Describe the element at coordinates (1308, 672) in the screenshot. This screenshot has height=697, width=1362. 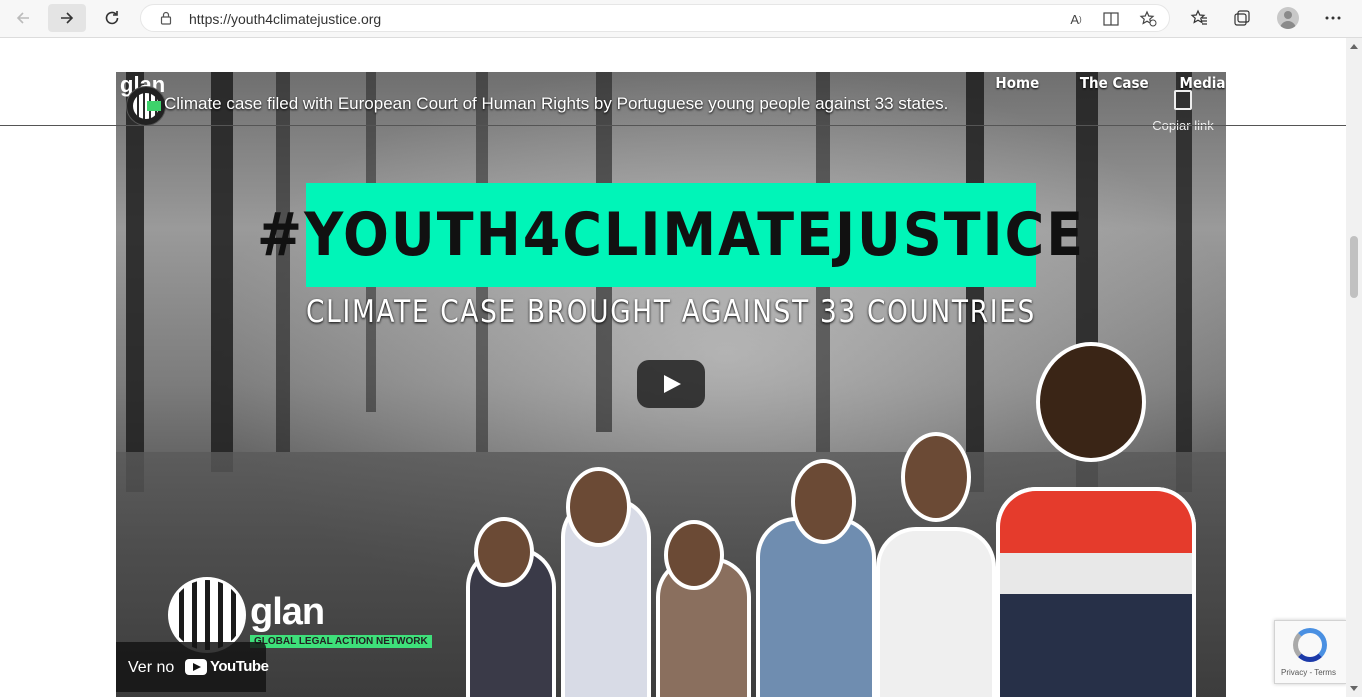
I see `recaptcha-links: Privacy - Terms` at that location.